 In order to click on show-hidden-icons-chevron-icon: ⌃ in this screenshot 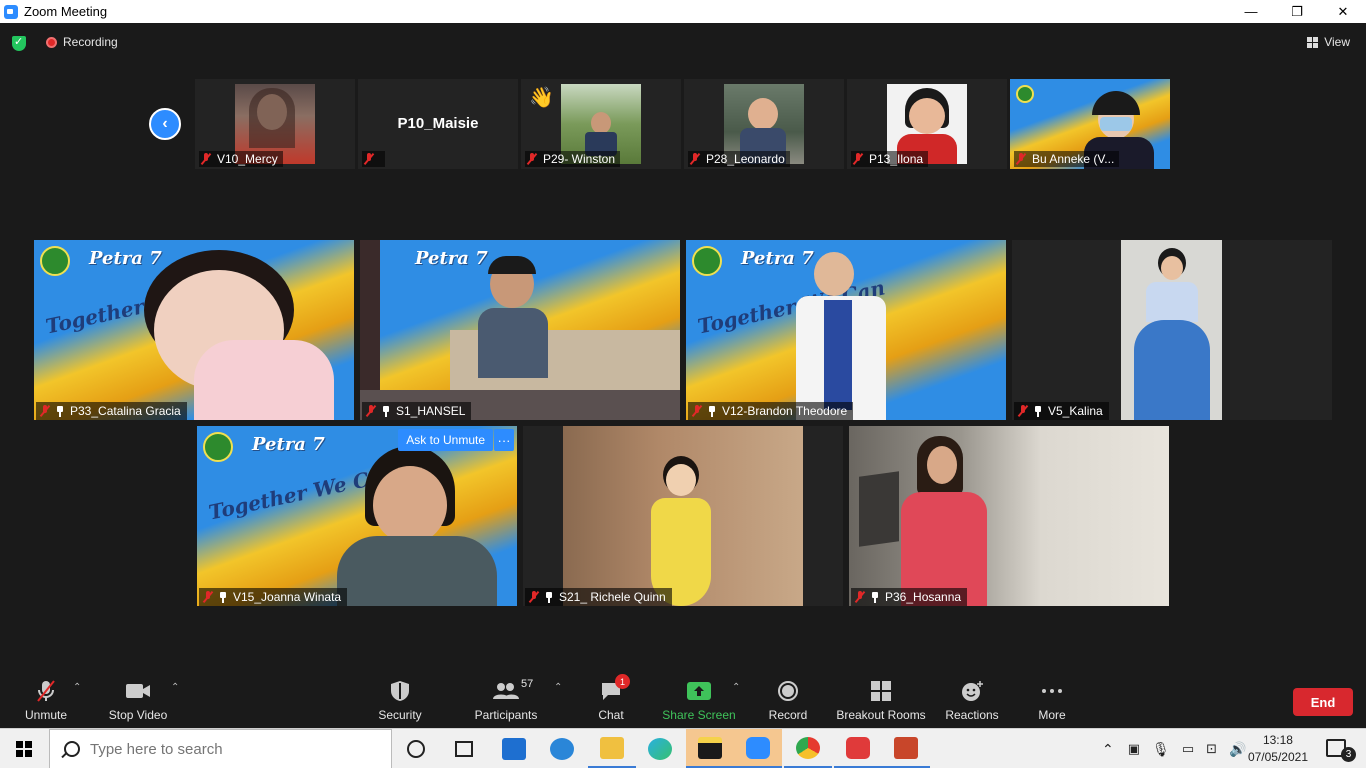, I will do `click(1108, 749)`.